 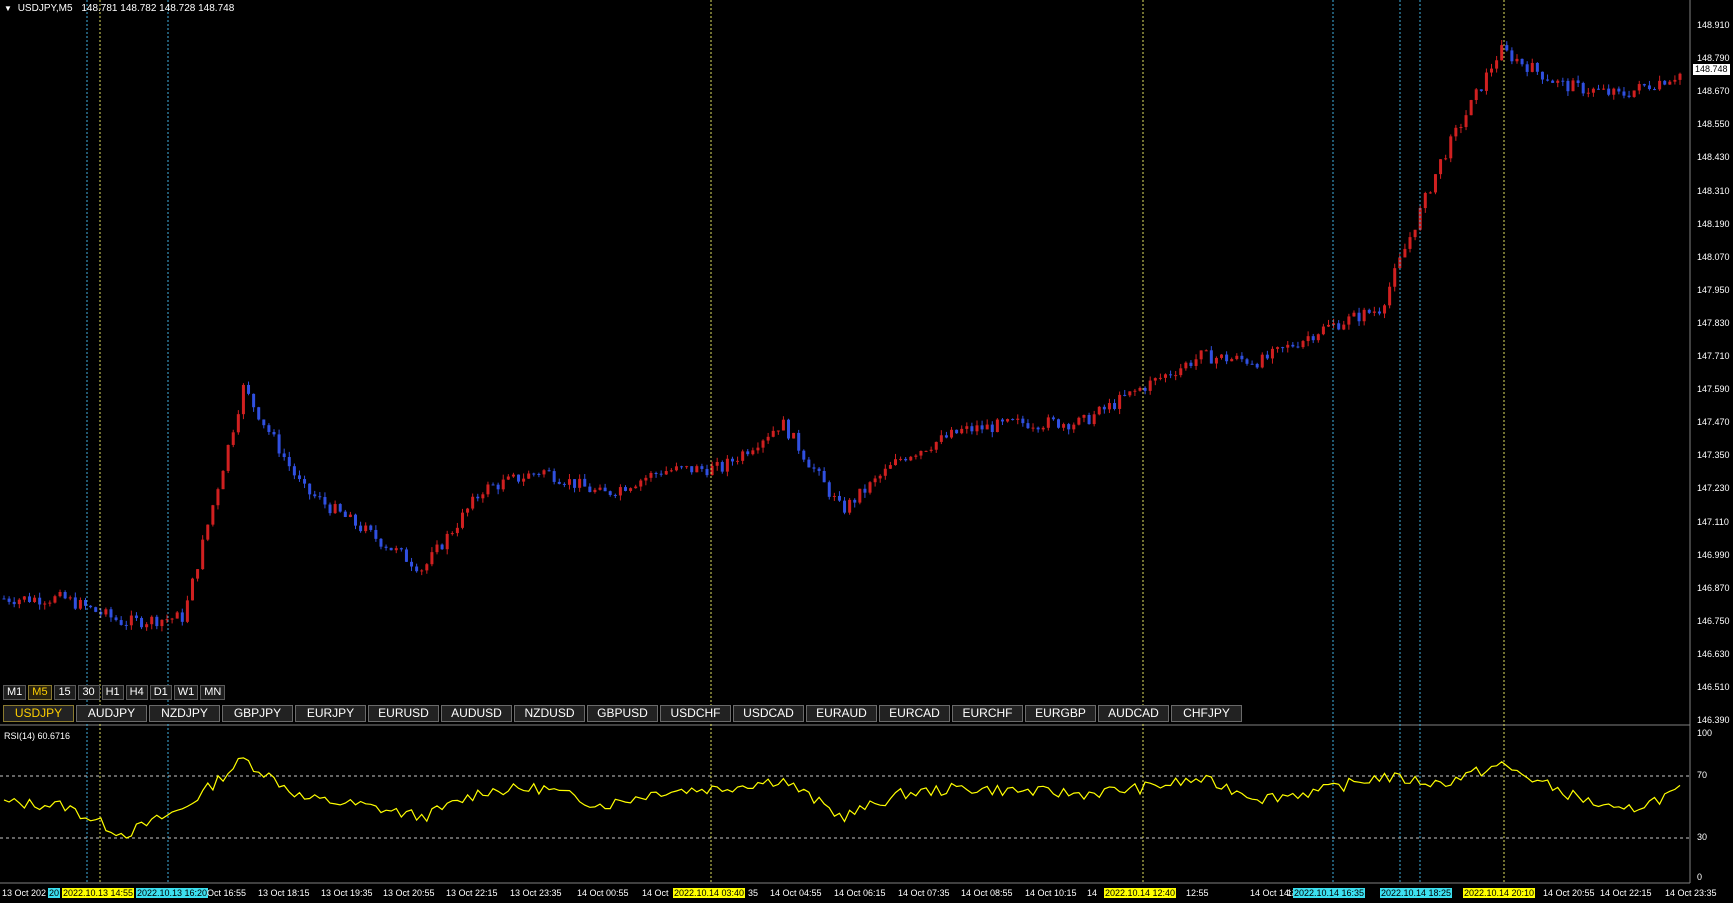 What do you see at coordinates (987, 713) in the screenshot?
I see `symbol-button-eurchf: EURCHF` at bounding box center [987, 713].